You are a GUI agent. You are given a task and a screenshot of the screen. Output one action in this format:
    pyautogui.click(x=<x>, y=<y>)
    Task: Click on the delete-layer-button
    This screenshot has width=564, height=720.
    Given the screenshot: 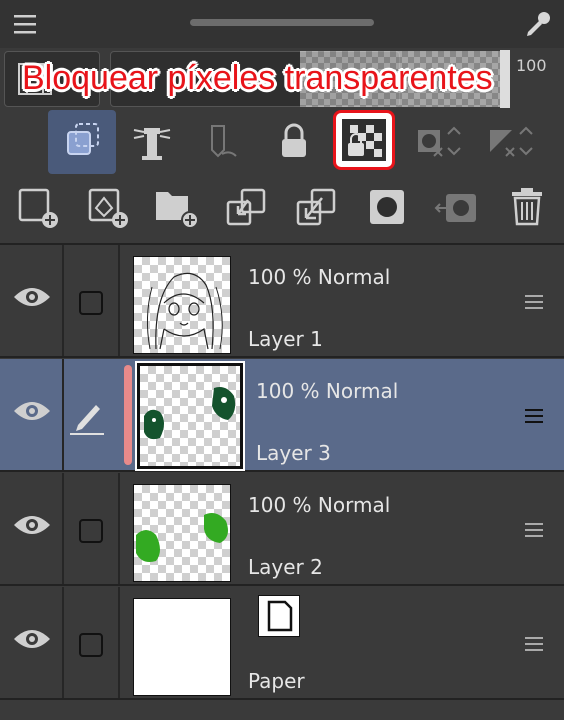 What is the action you would take?
    pyautogui.click(x=530, y=208)
    